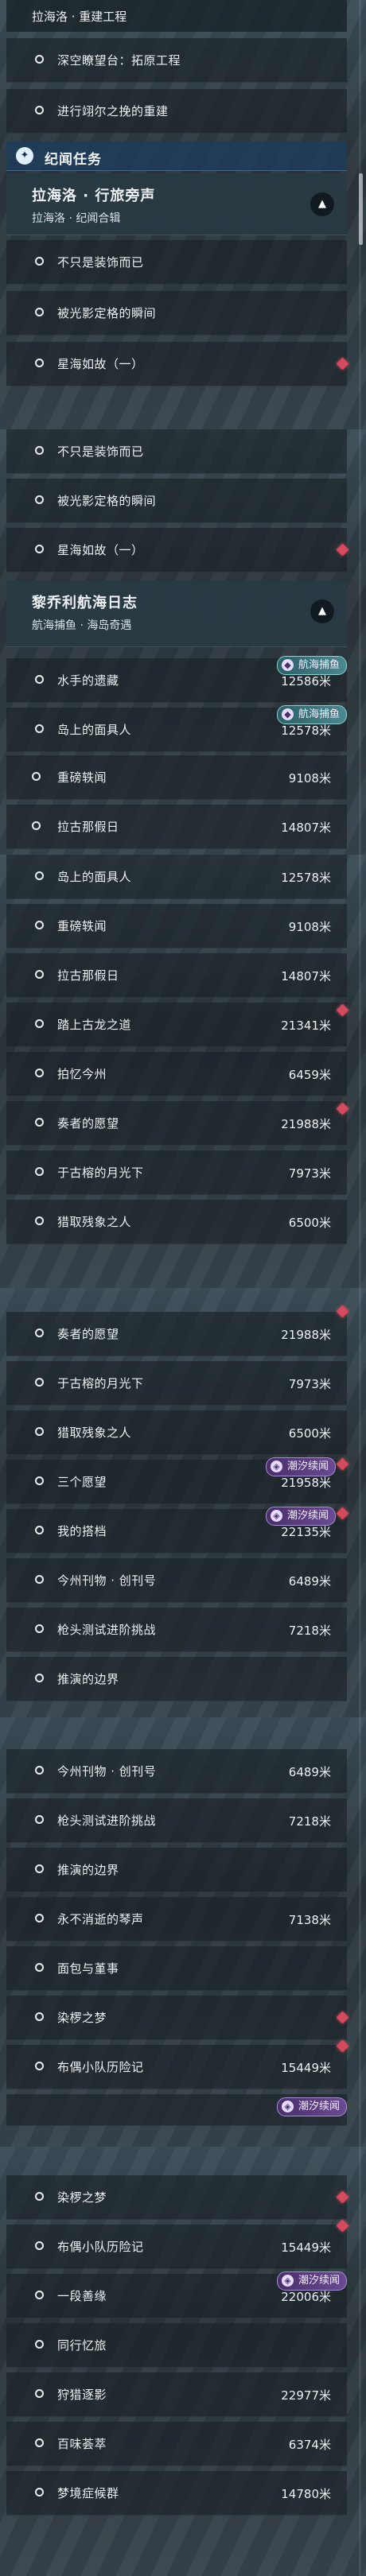 The image size is (366, 2576). What do you see at coordinates (361, 209) in the screenshot?
I see `scrollbar-thumb` at bounding box center [361, 209].